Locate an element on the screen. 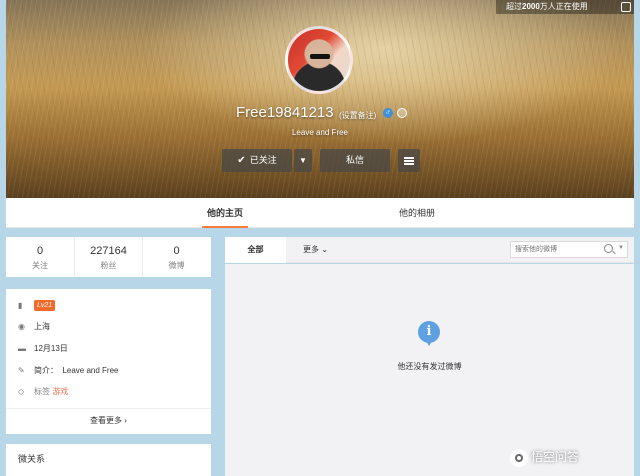 The height and width of the screenshot is (476, 640). stat-posts-count: 0 is located at coordinates (176, 251).